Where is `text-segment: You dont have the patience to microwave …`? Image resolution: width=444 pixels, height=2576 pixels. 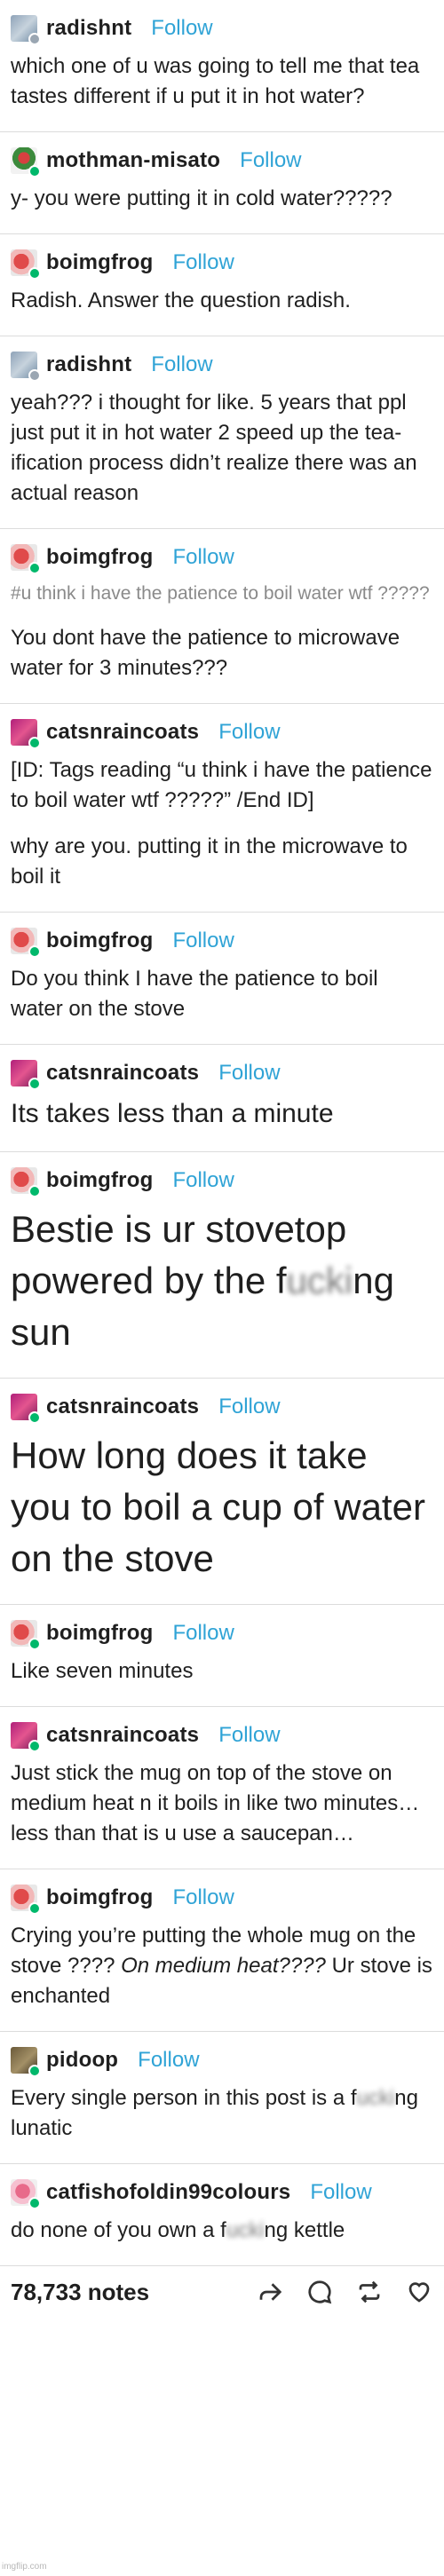
text-segment: You dont have the patience to microwave … is located at coordinates (206, 653).